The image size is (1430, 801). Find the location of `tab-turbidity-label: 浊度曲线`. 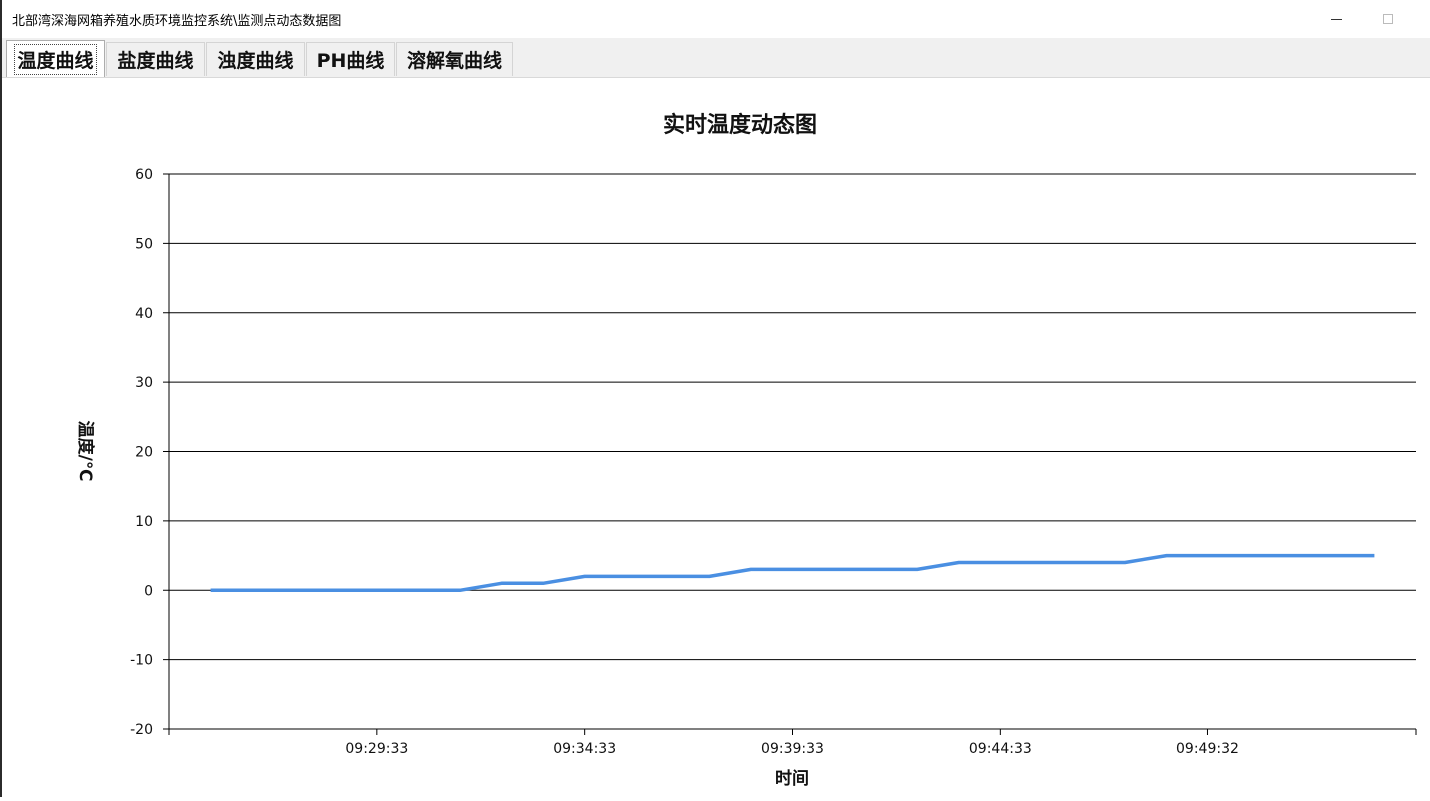

tab-turbidity-label: 浊度曲线 is located at coordinates (255, 59).